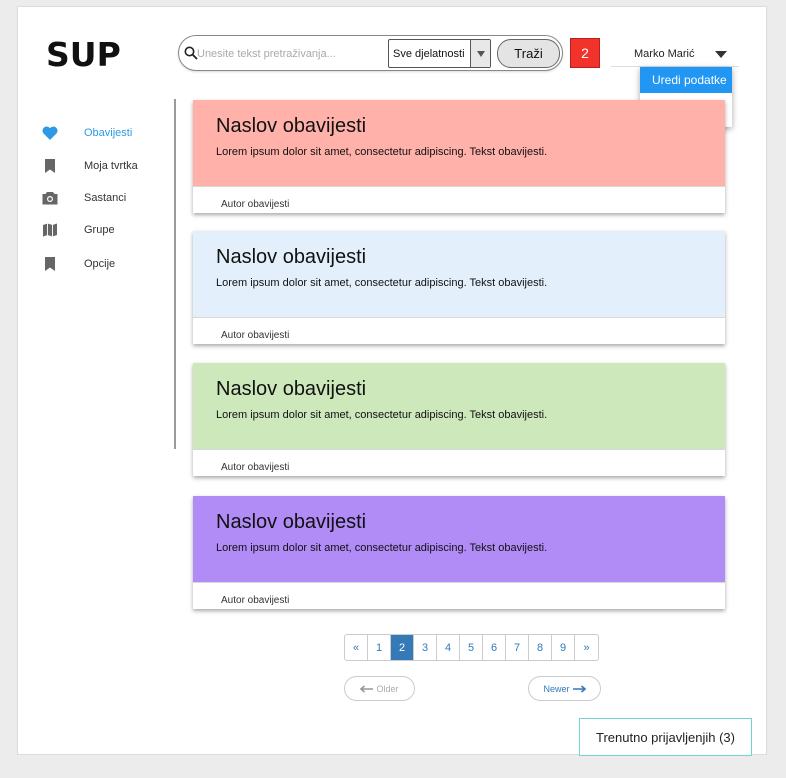 This screenshot has height=778, width=786. Describe the element at coordinates (517, 647) in the screenshot. I see `pagination-page: 7` at that location.